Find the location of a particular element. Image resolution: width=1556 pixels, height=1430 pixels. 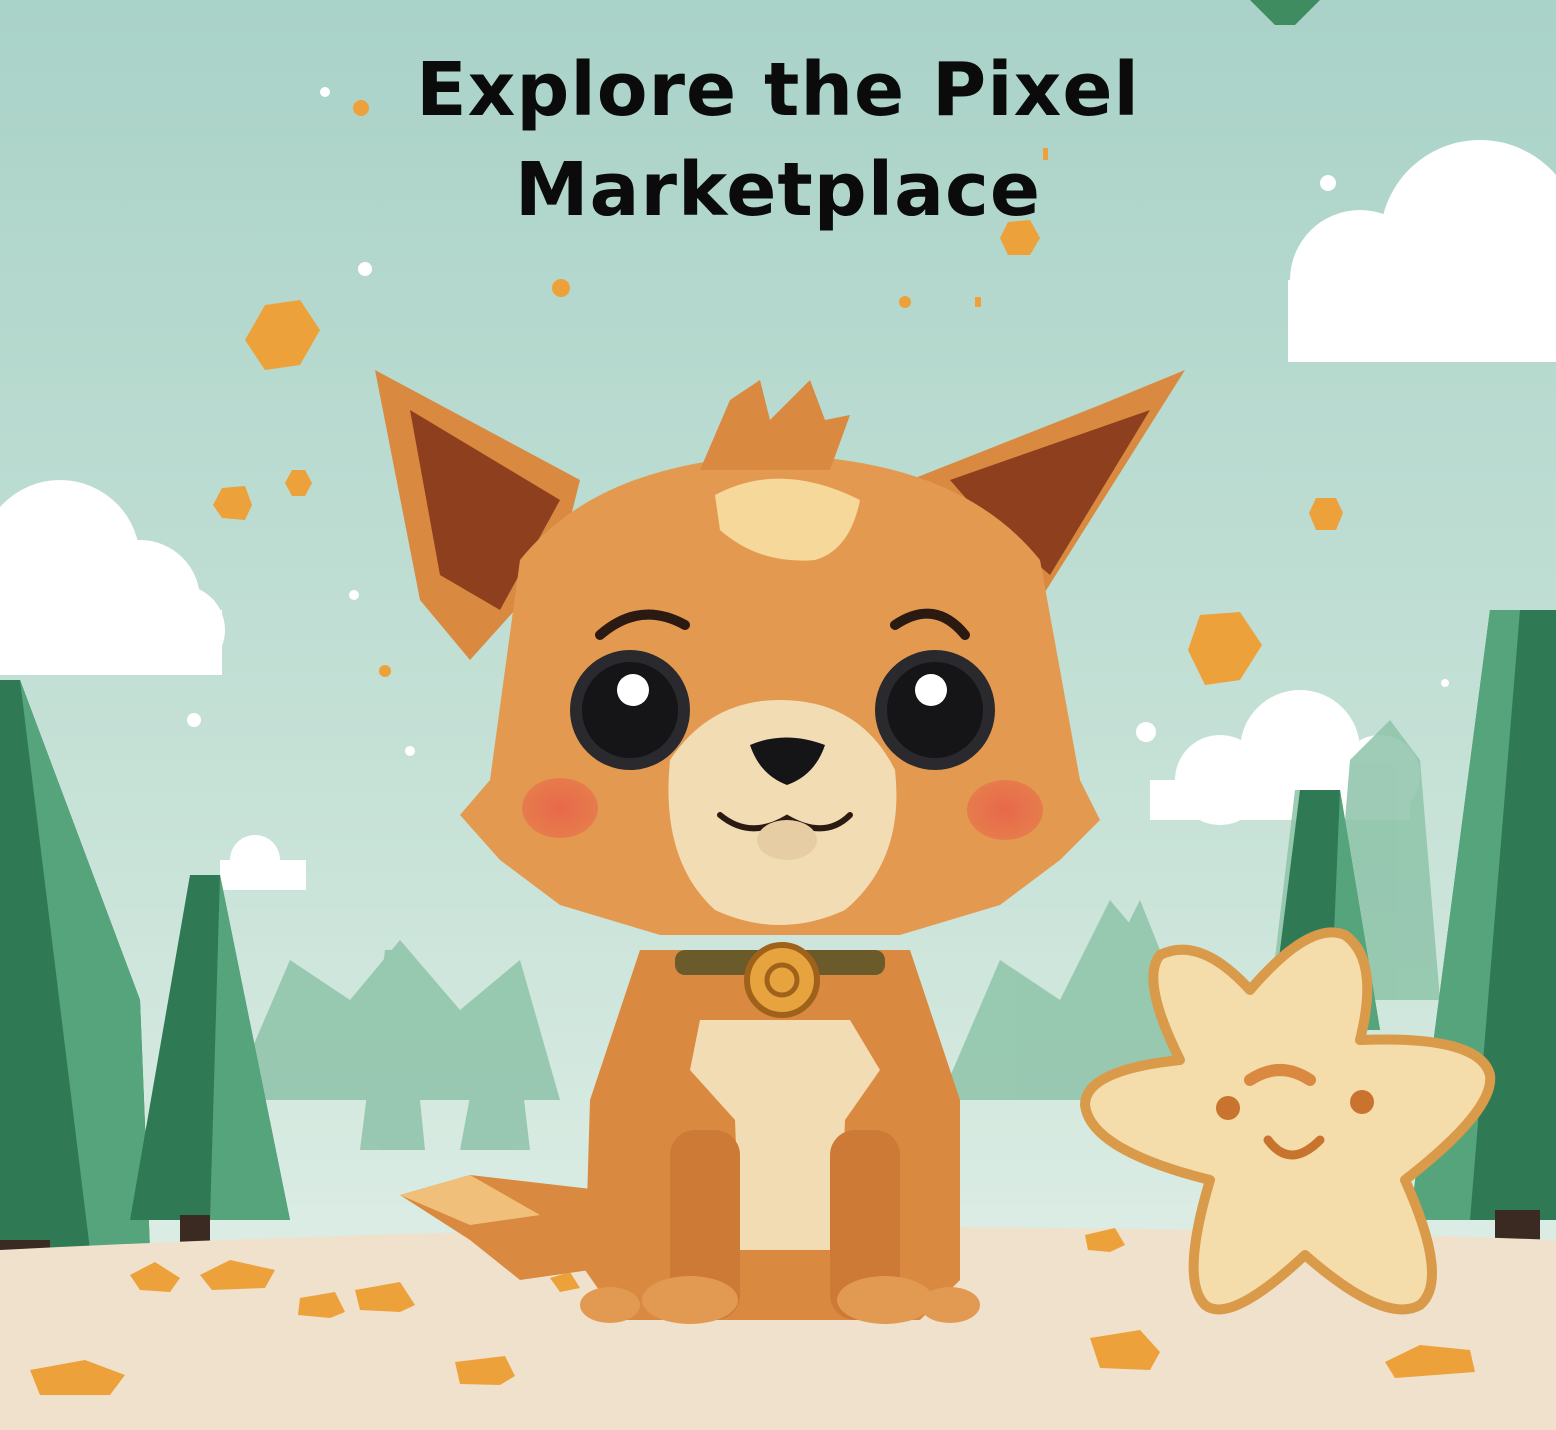

fox-muzzle is located at coordinates (782, 812).